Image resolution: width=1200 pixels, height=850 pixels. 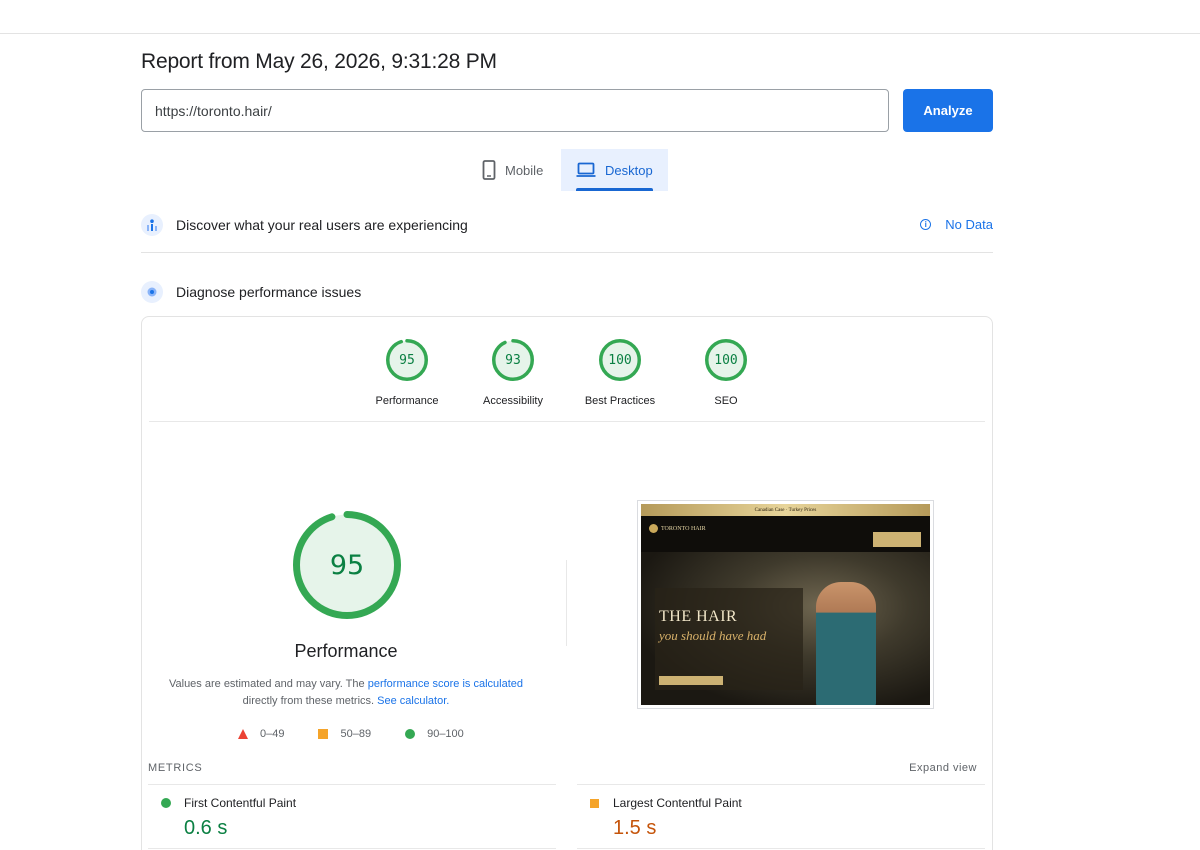 I want to click on screenshot-logo: TORONTO HAIR, so click(x=677, y=528).